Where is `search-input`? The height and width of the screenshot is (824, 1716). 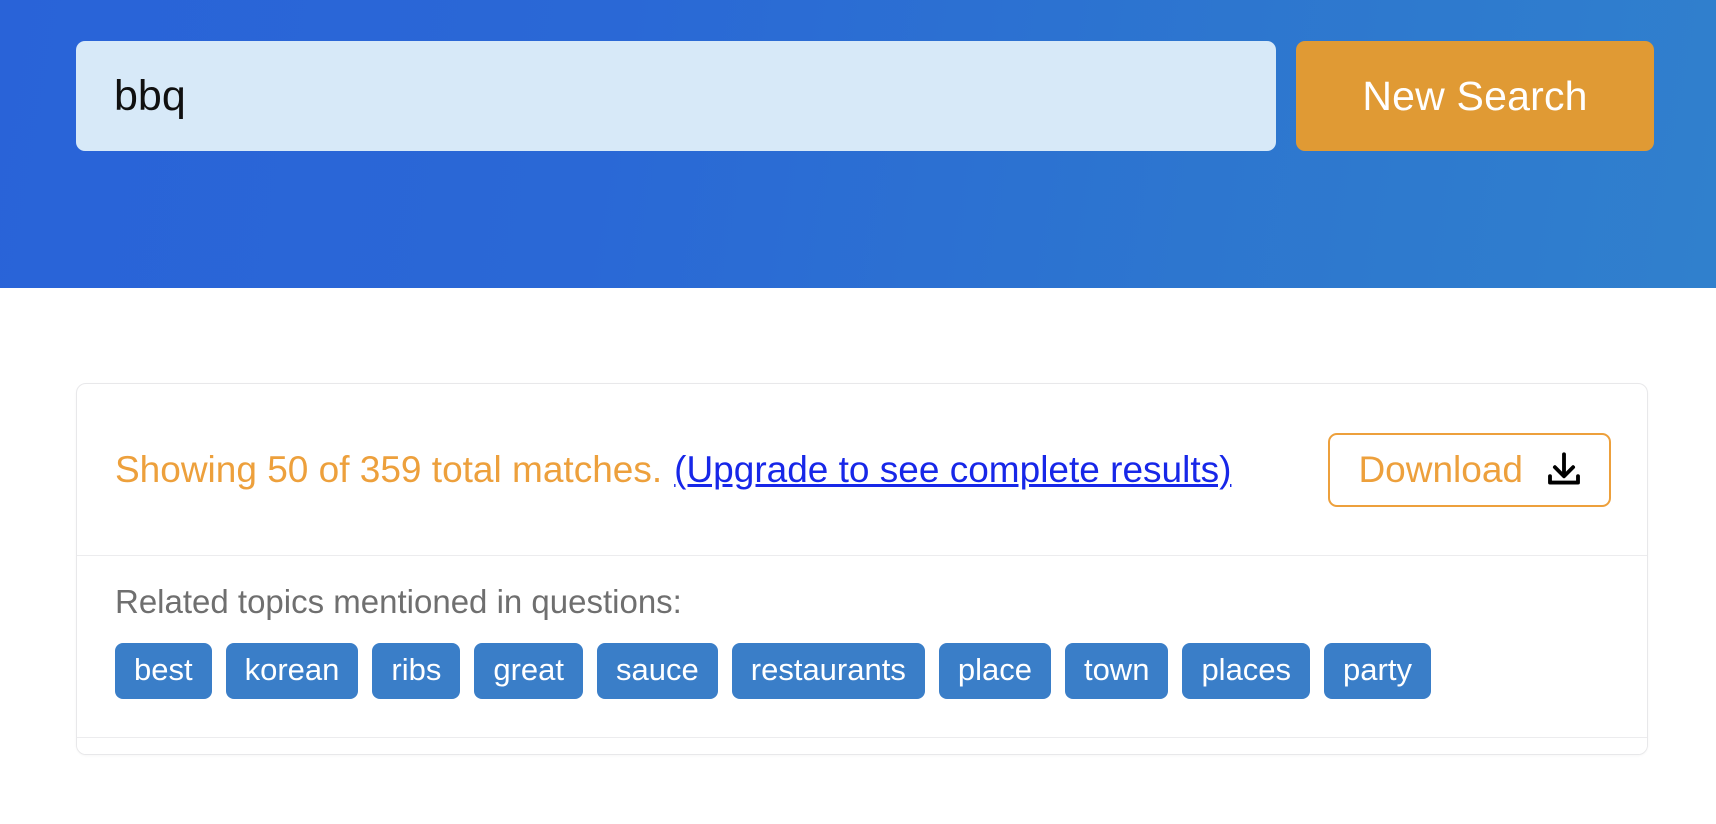
search-input is located at coordinates (676, 96).